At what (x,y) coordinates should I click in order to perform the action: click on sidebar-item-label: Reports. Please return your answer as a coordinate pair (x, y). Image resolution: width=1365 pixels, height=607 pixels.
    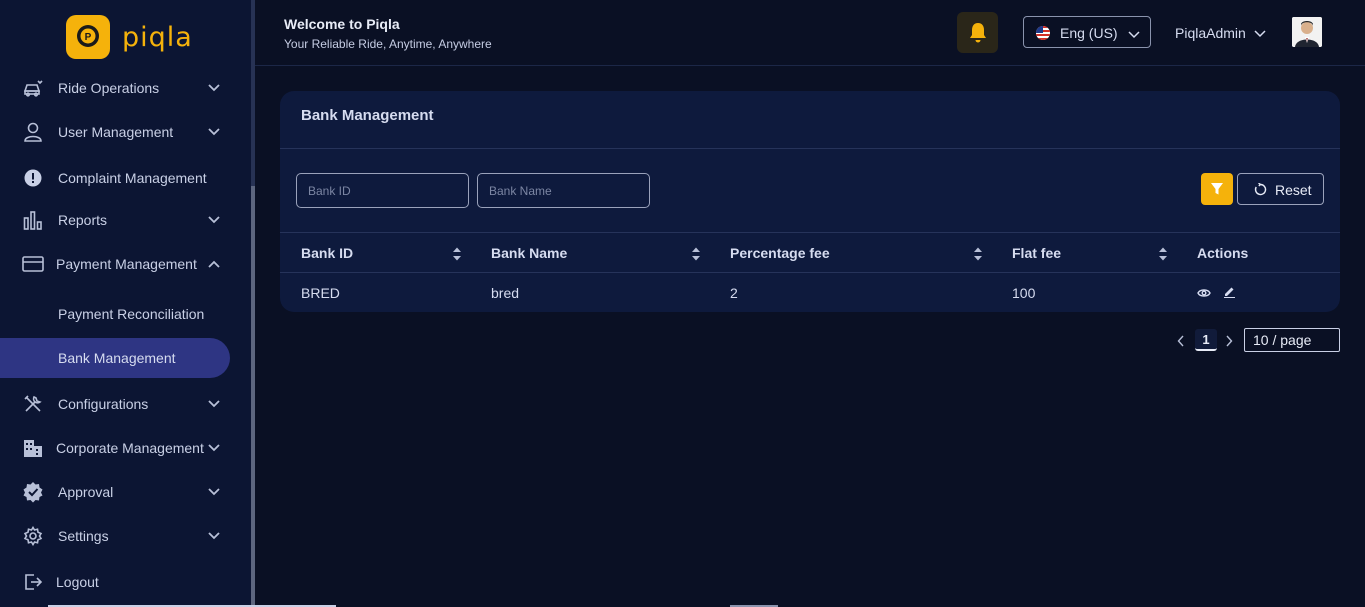
    Looking at the image, I should click on (83, 220).